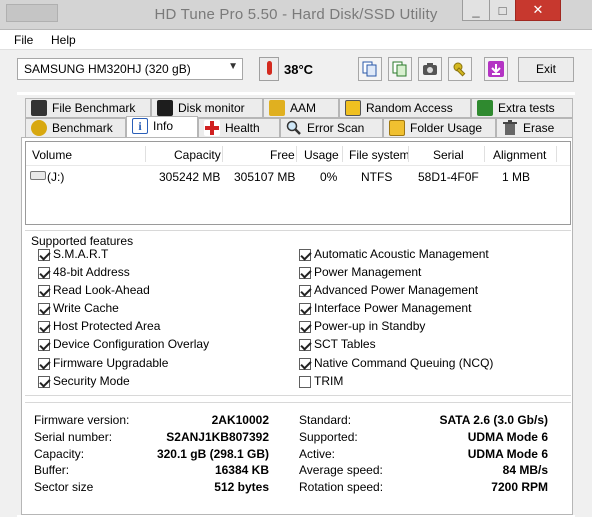 This screenshot has width=592, height=517. Describe the element at coordinates (197, 155) in the screenshot. I see `column-header: Capacity` at that location.